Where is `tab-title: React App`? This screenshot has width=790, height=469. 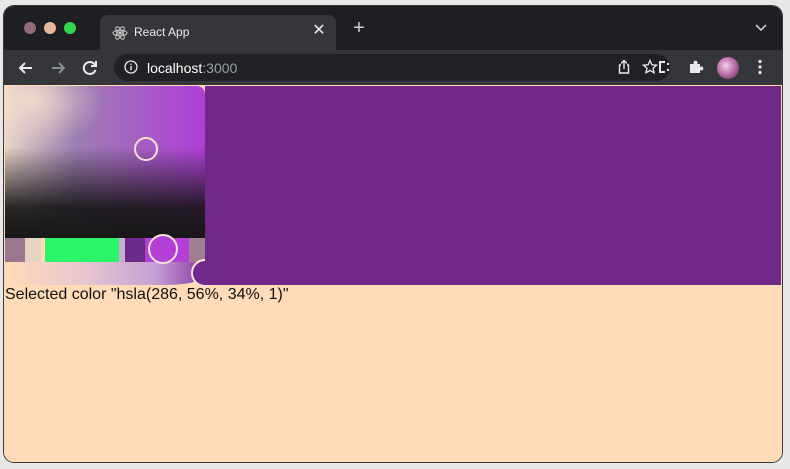
tab-title: React App is located at coordinates (162, 32).